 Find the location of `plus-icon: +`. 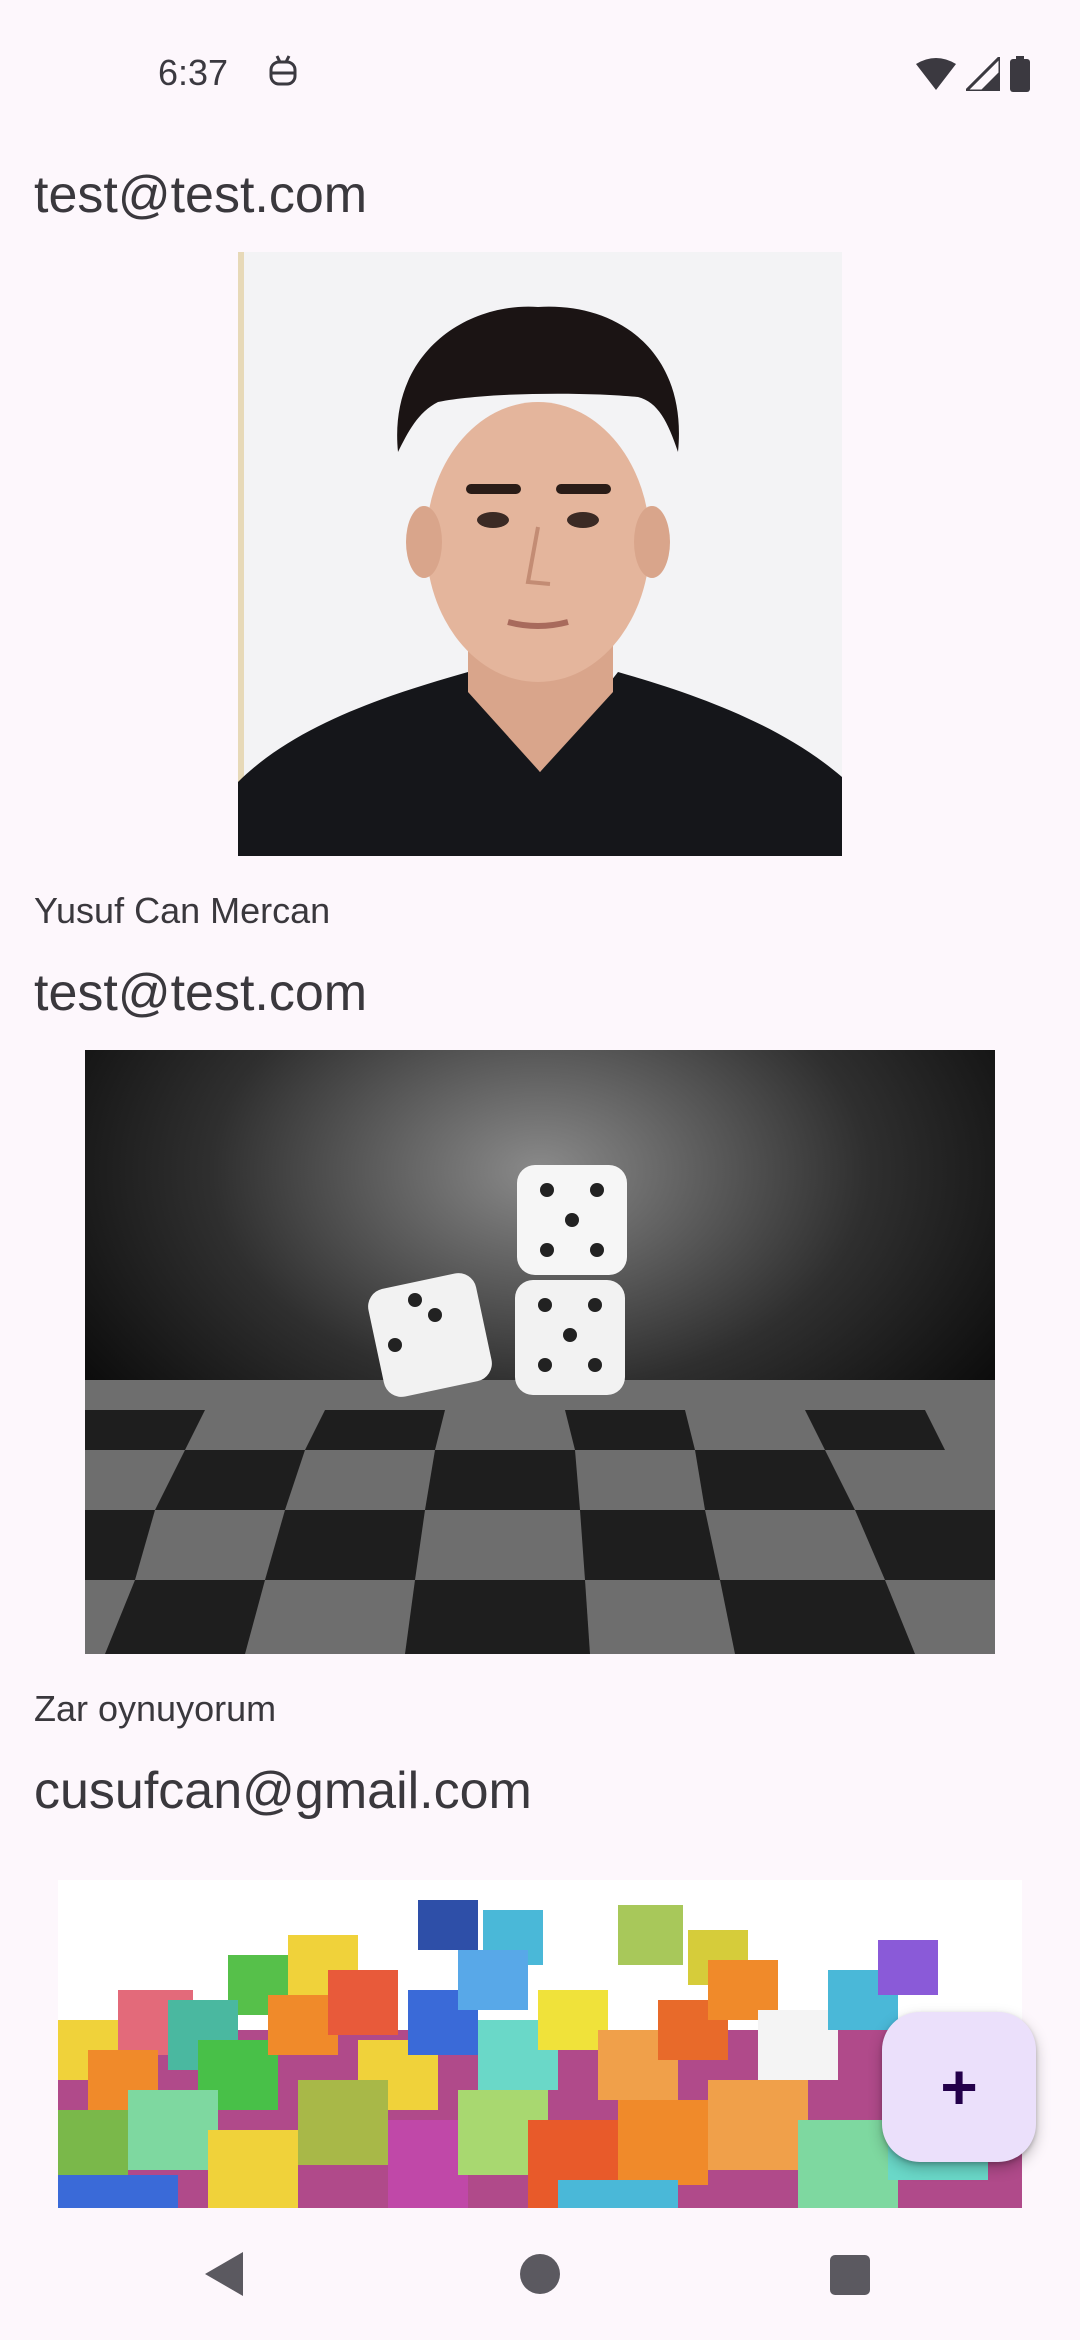

plus-icon: + is located at coordinates (959, 2087).